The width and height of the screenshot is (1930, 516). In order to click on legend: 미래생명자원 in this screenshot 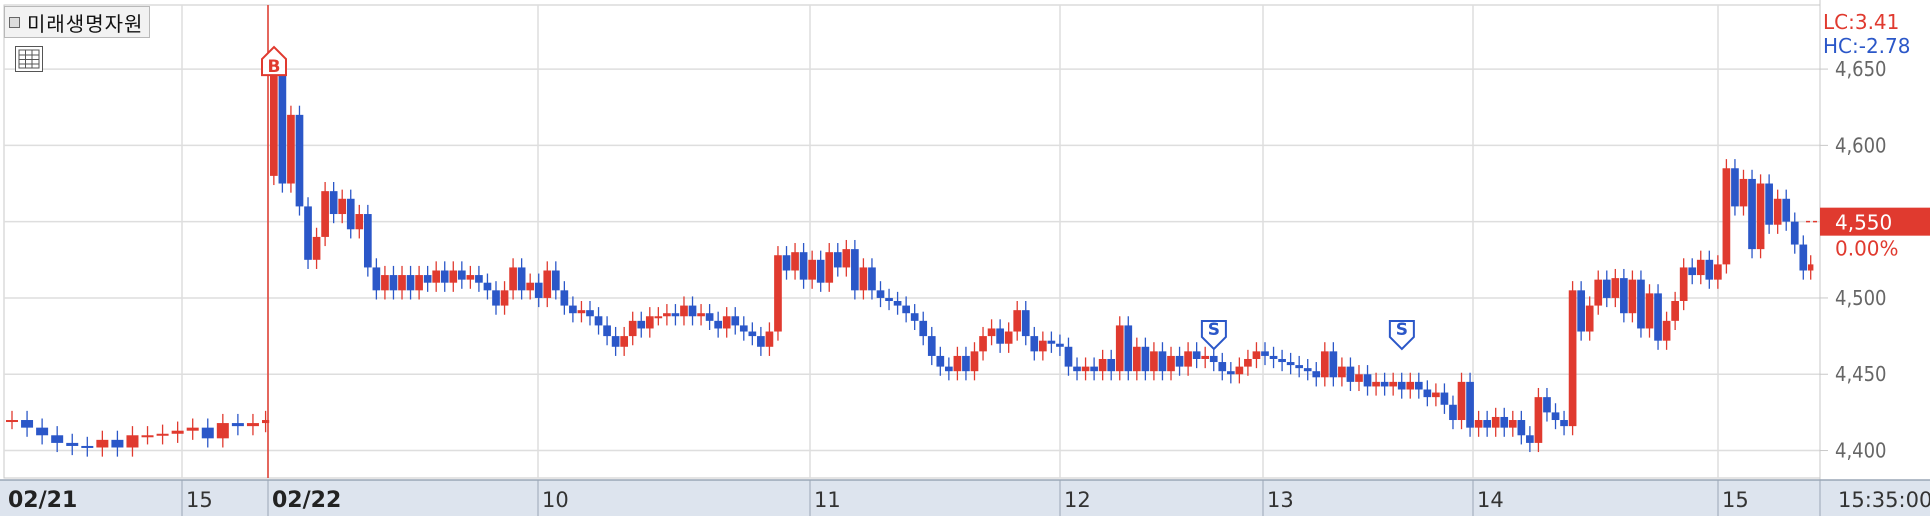, I will do `click(77, 22)`.